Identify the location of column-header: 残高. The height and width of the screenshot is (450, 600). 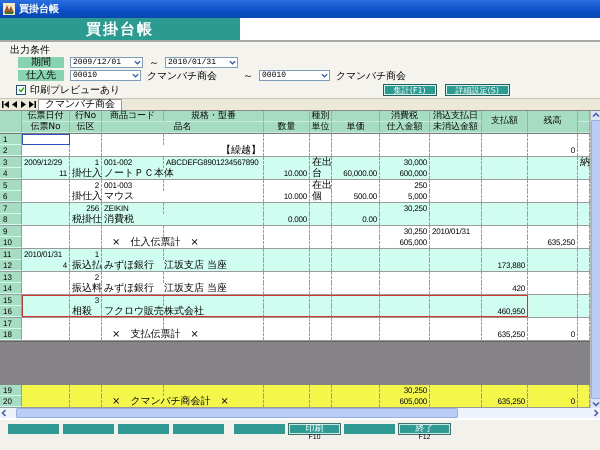
(553, 122).